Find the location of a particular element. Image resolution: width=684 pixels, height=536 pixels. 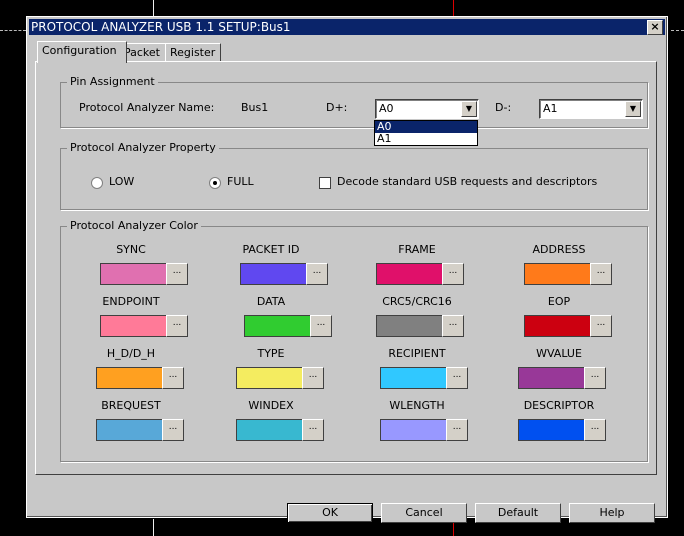

color-label-wlength: WLENGTH is located at coordinates (417, 405).